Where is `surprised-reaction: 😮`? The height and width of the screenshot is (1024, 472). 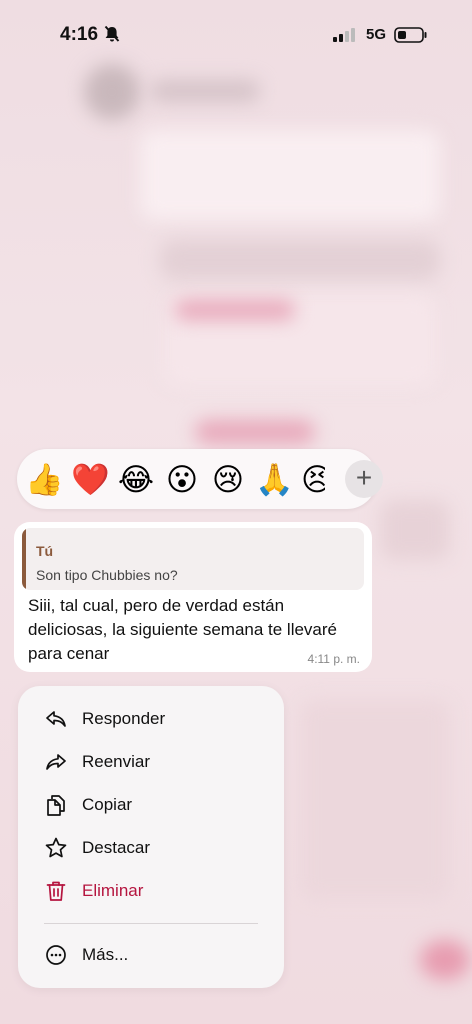 surprised-reaction: 😮 is located at coordinates (182, 480).